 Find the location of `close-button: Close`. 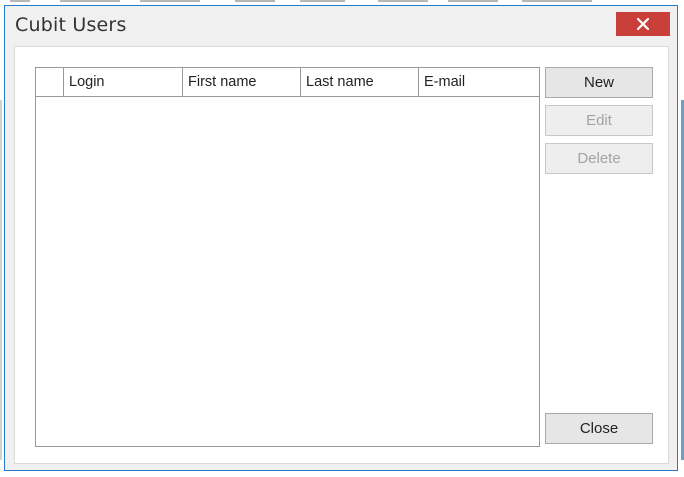

close-button: Close is located at coordinates (599, 428).